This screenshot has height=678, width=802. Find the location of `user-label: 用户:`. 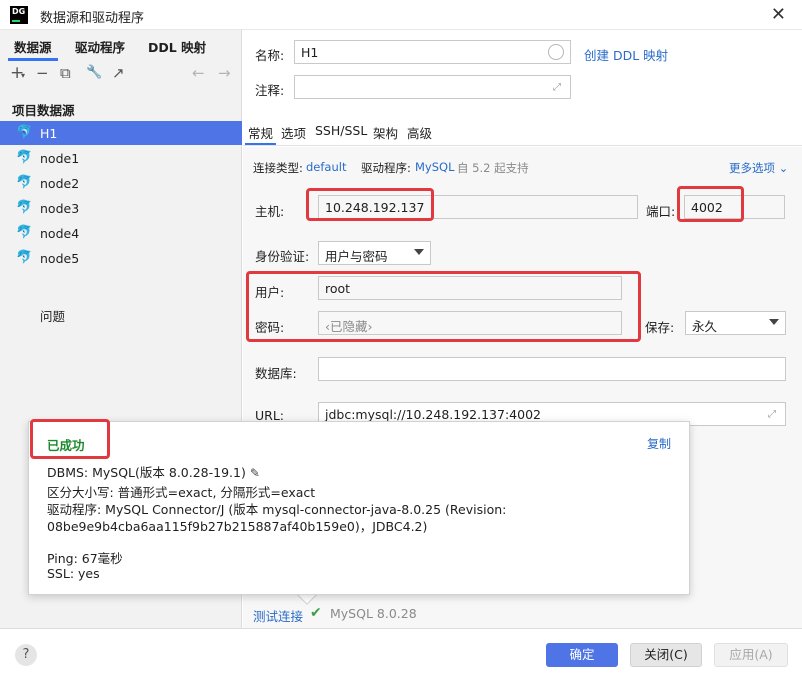

user-label: 用户: is located at coordinates (270, 292).